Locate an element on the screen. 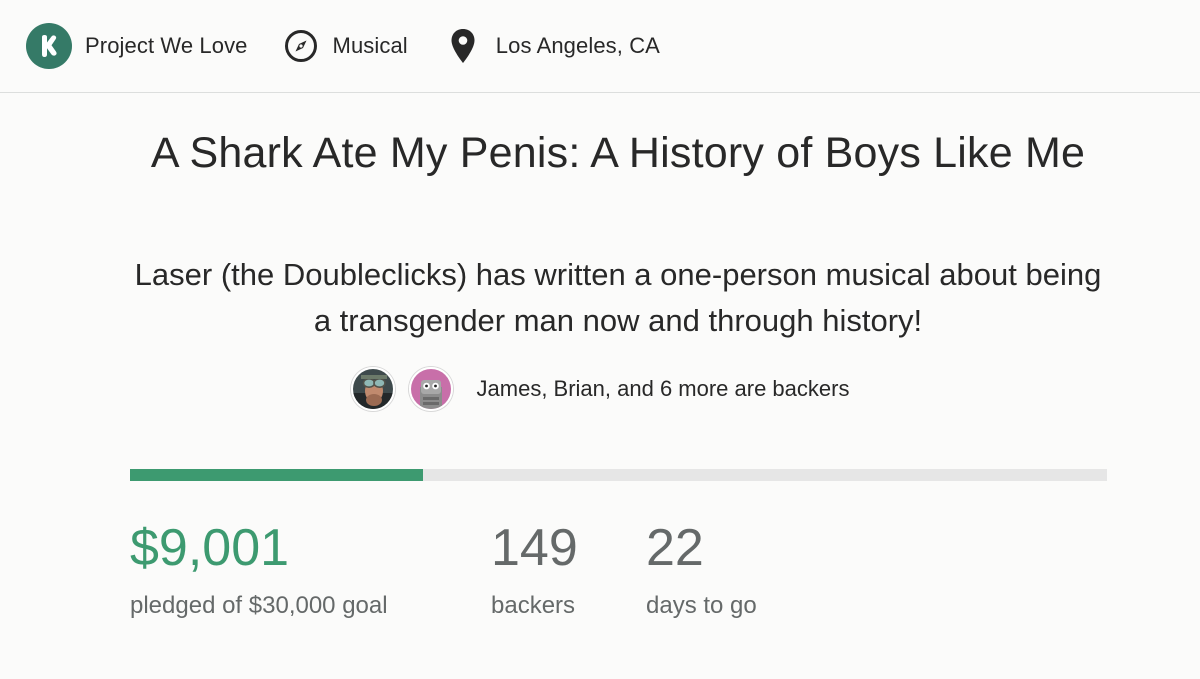 The width and height of the screenshot is (1200, 679). pledged-caption: pledged of $30,000 goal is located at coordinates (259, 605).